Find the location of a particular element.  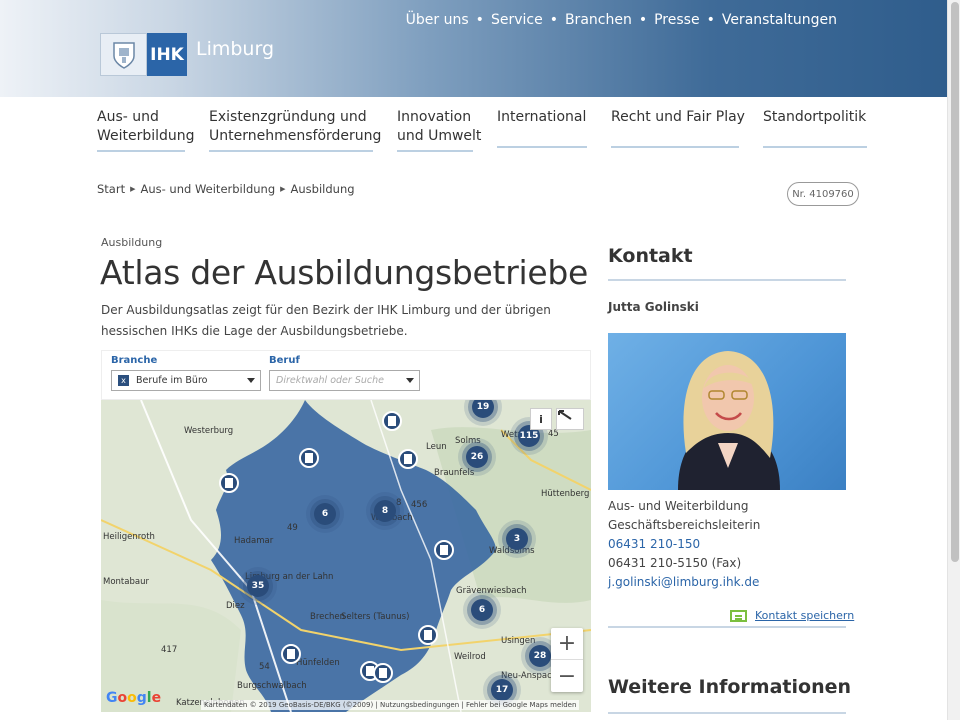

page-kicker: Ausbildung is located at coordinates (132, 242).